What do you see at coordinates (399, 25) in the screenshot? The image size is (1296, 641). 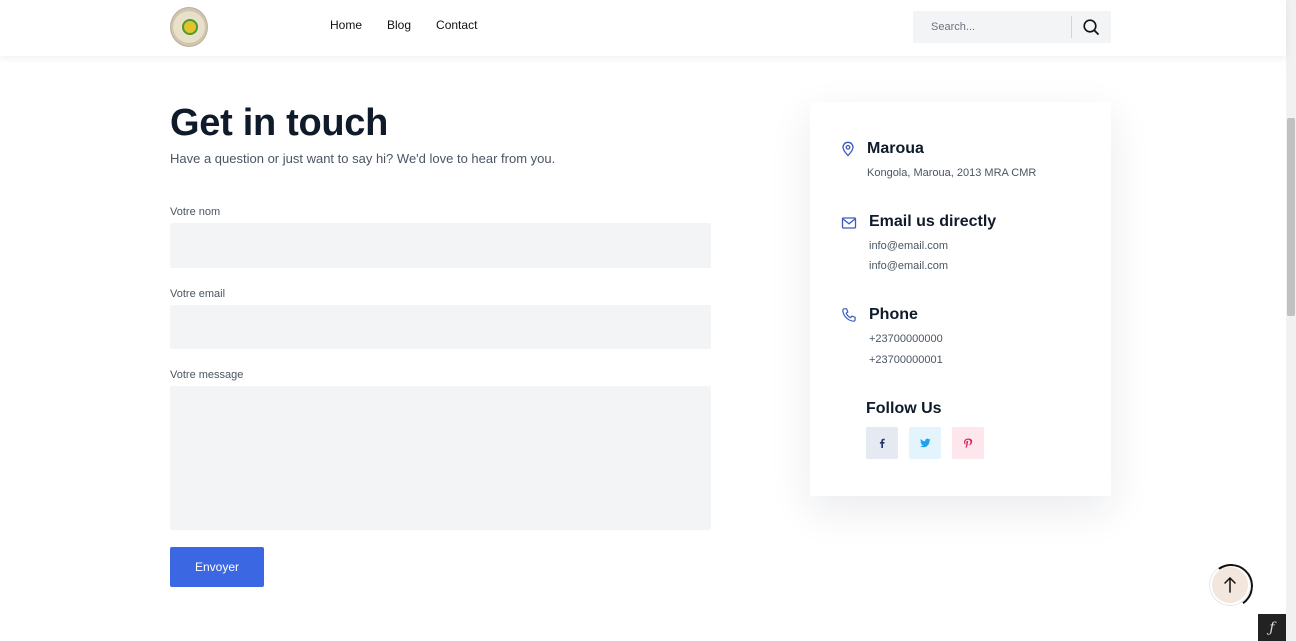 I see `nav-blog: Blog` at bounding box center [399, 25].